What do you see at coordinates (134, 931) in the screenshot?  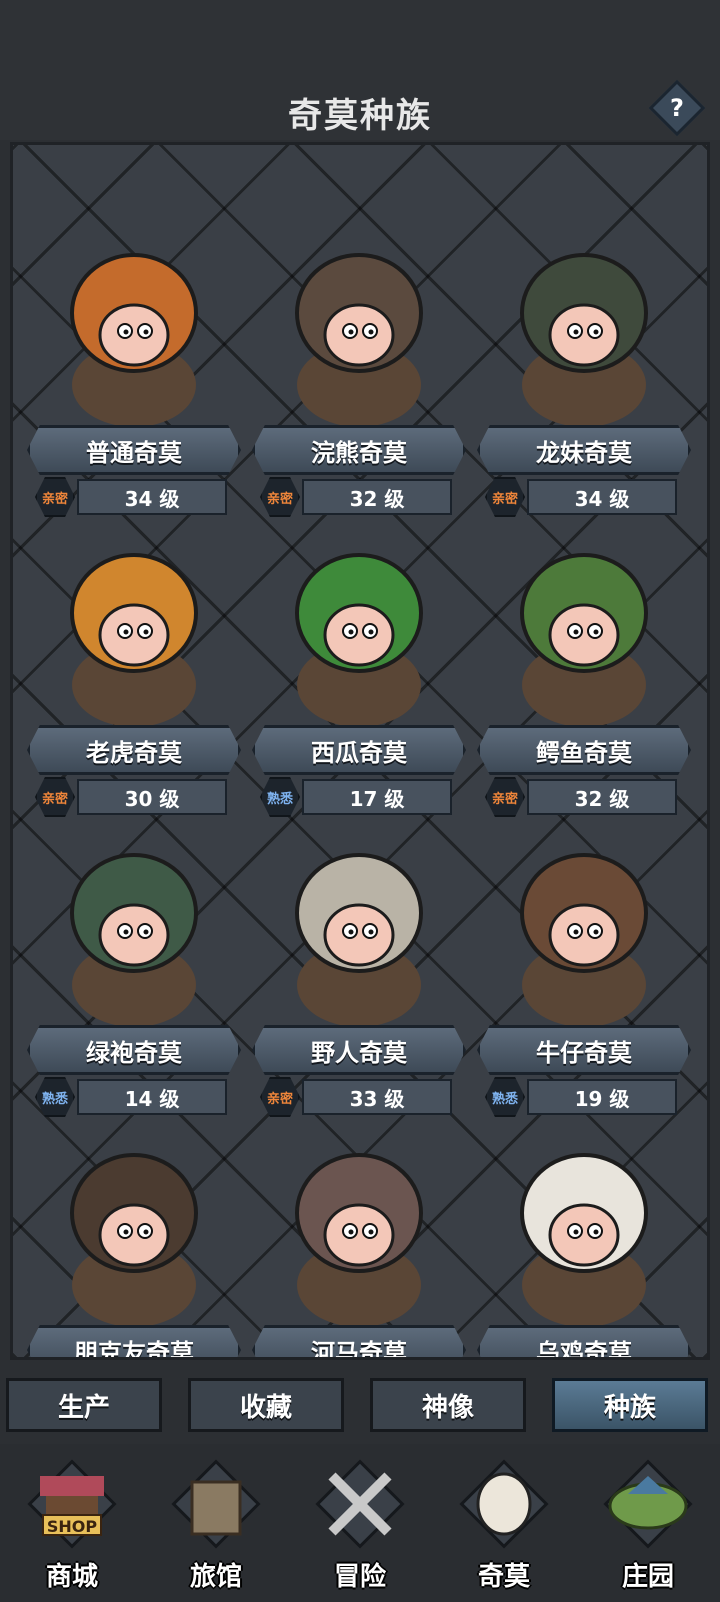 I see `green-robe-hood-icon` at bounding box center [134, 931].